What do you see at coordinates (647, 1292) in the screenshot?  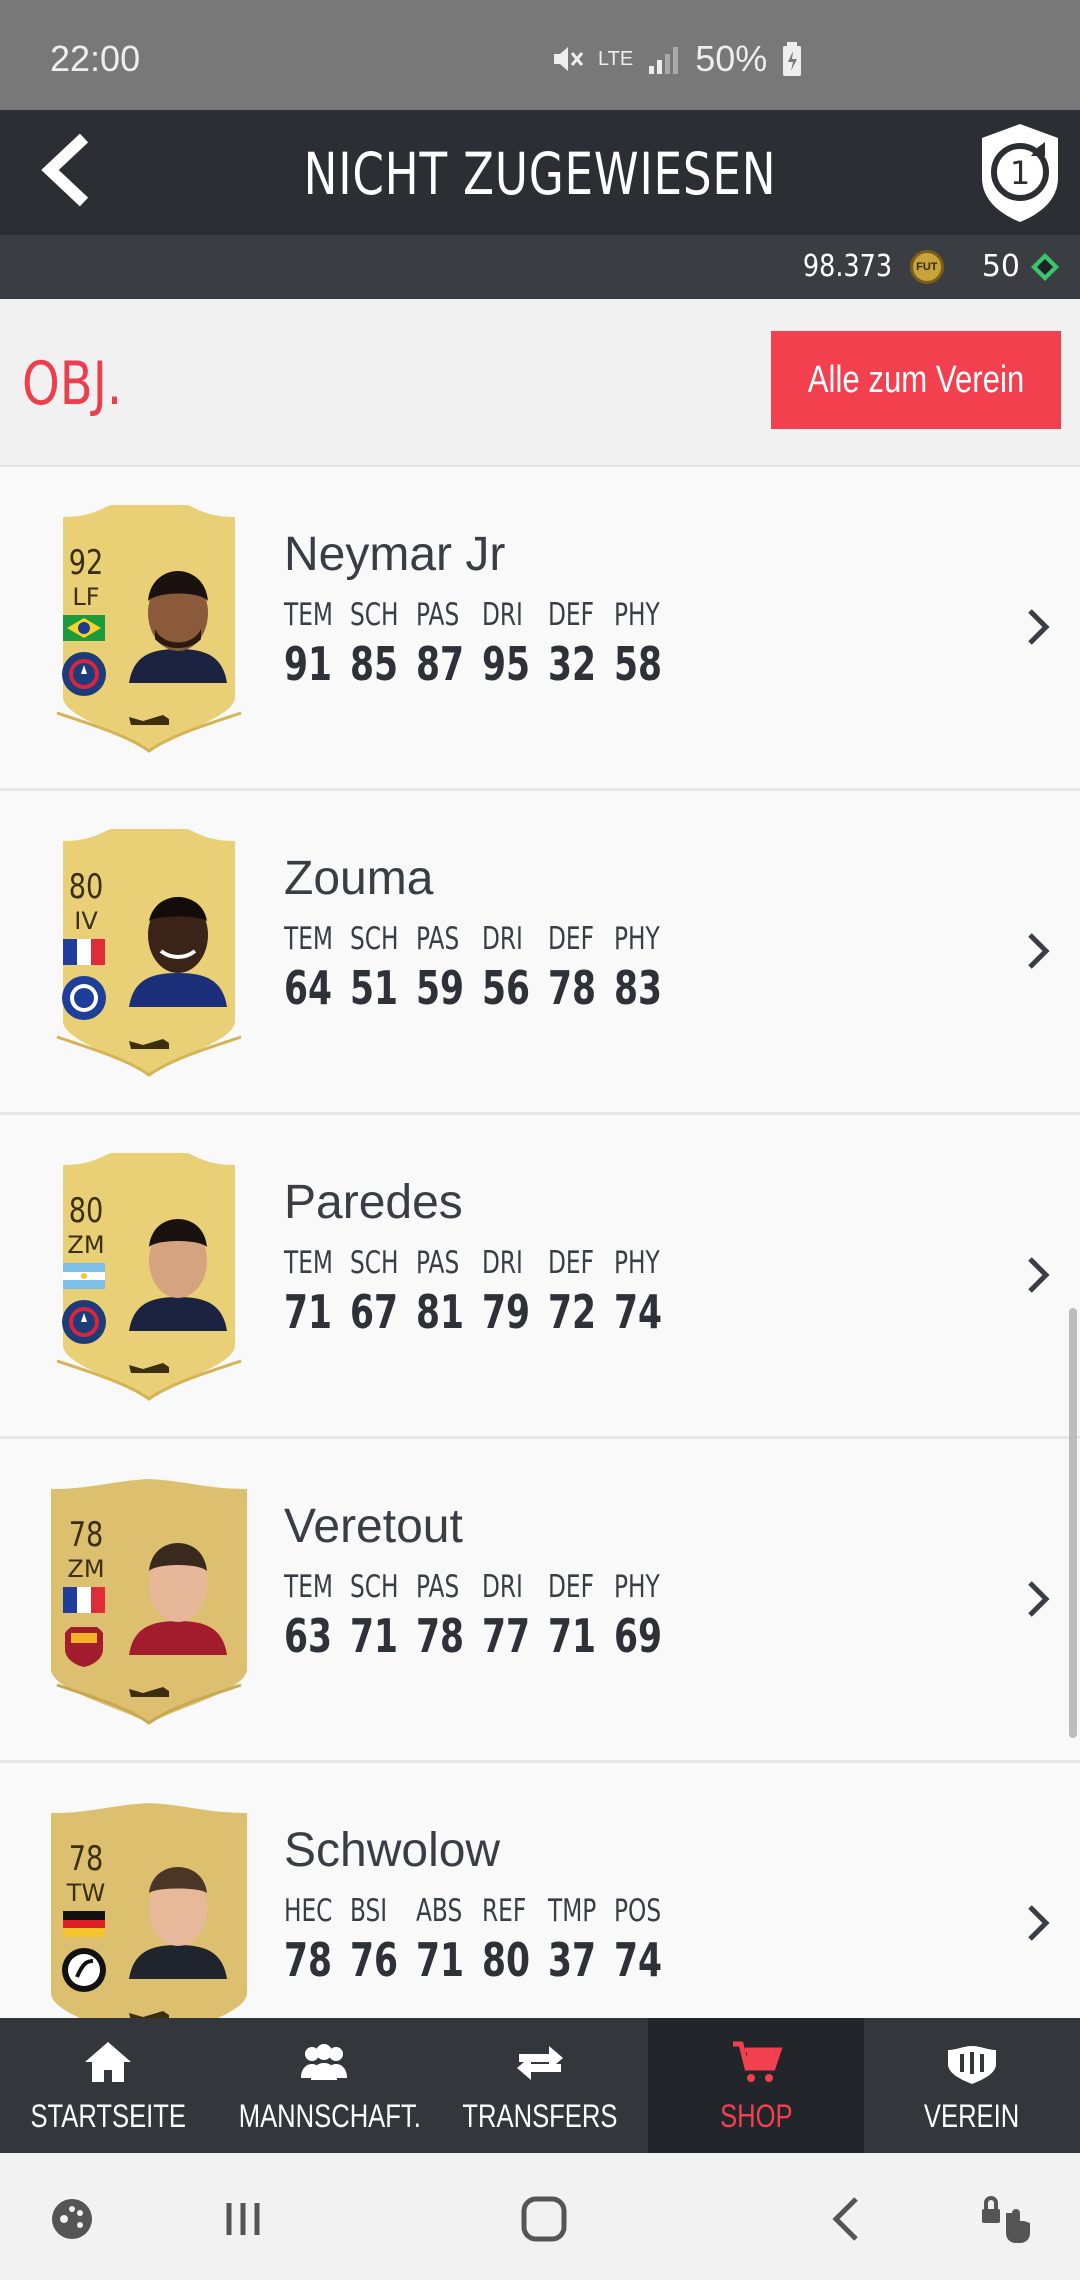 I see `stat-column: PHY 74` at bounding box center [647, 1292].